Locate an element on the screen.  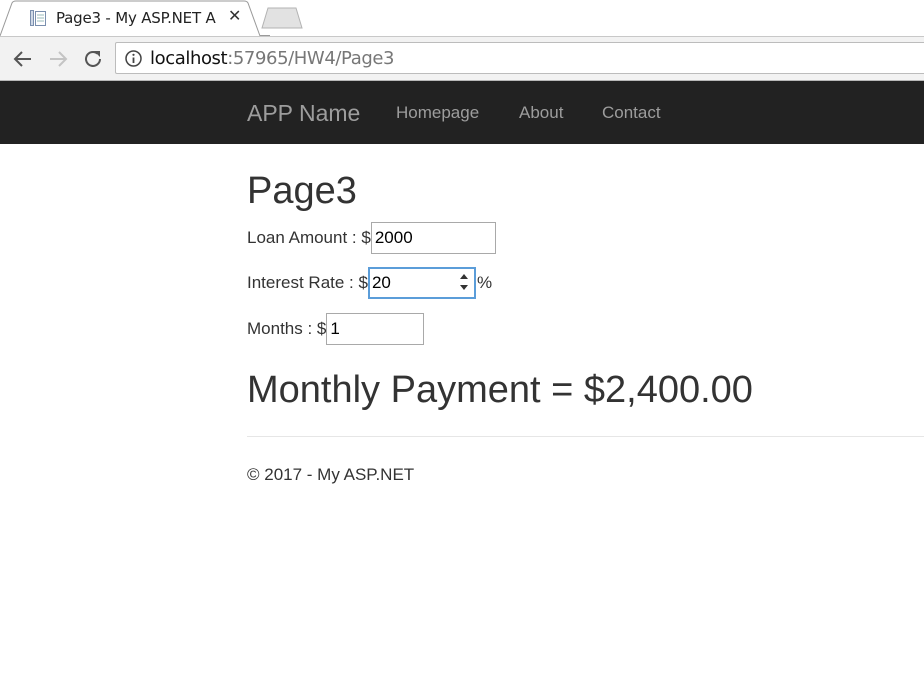
interest-rate-wrapper is located at coordinates (421, 283).